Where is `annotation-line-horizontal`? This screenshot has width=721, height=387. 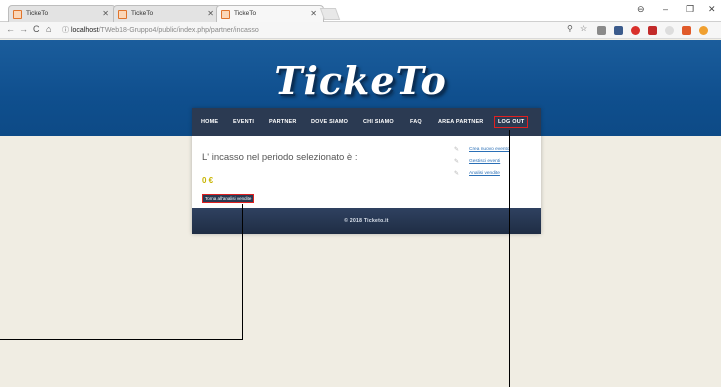
annotation-line-horizontal is located at coordinates (121, 339).